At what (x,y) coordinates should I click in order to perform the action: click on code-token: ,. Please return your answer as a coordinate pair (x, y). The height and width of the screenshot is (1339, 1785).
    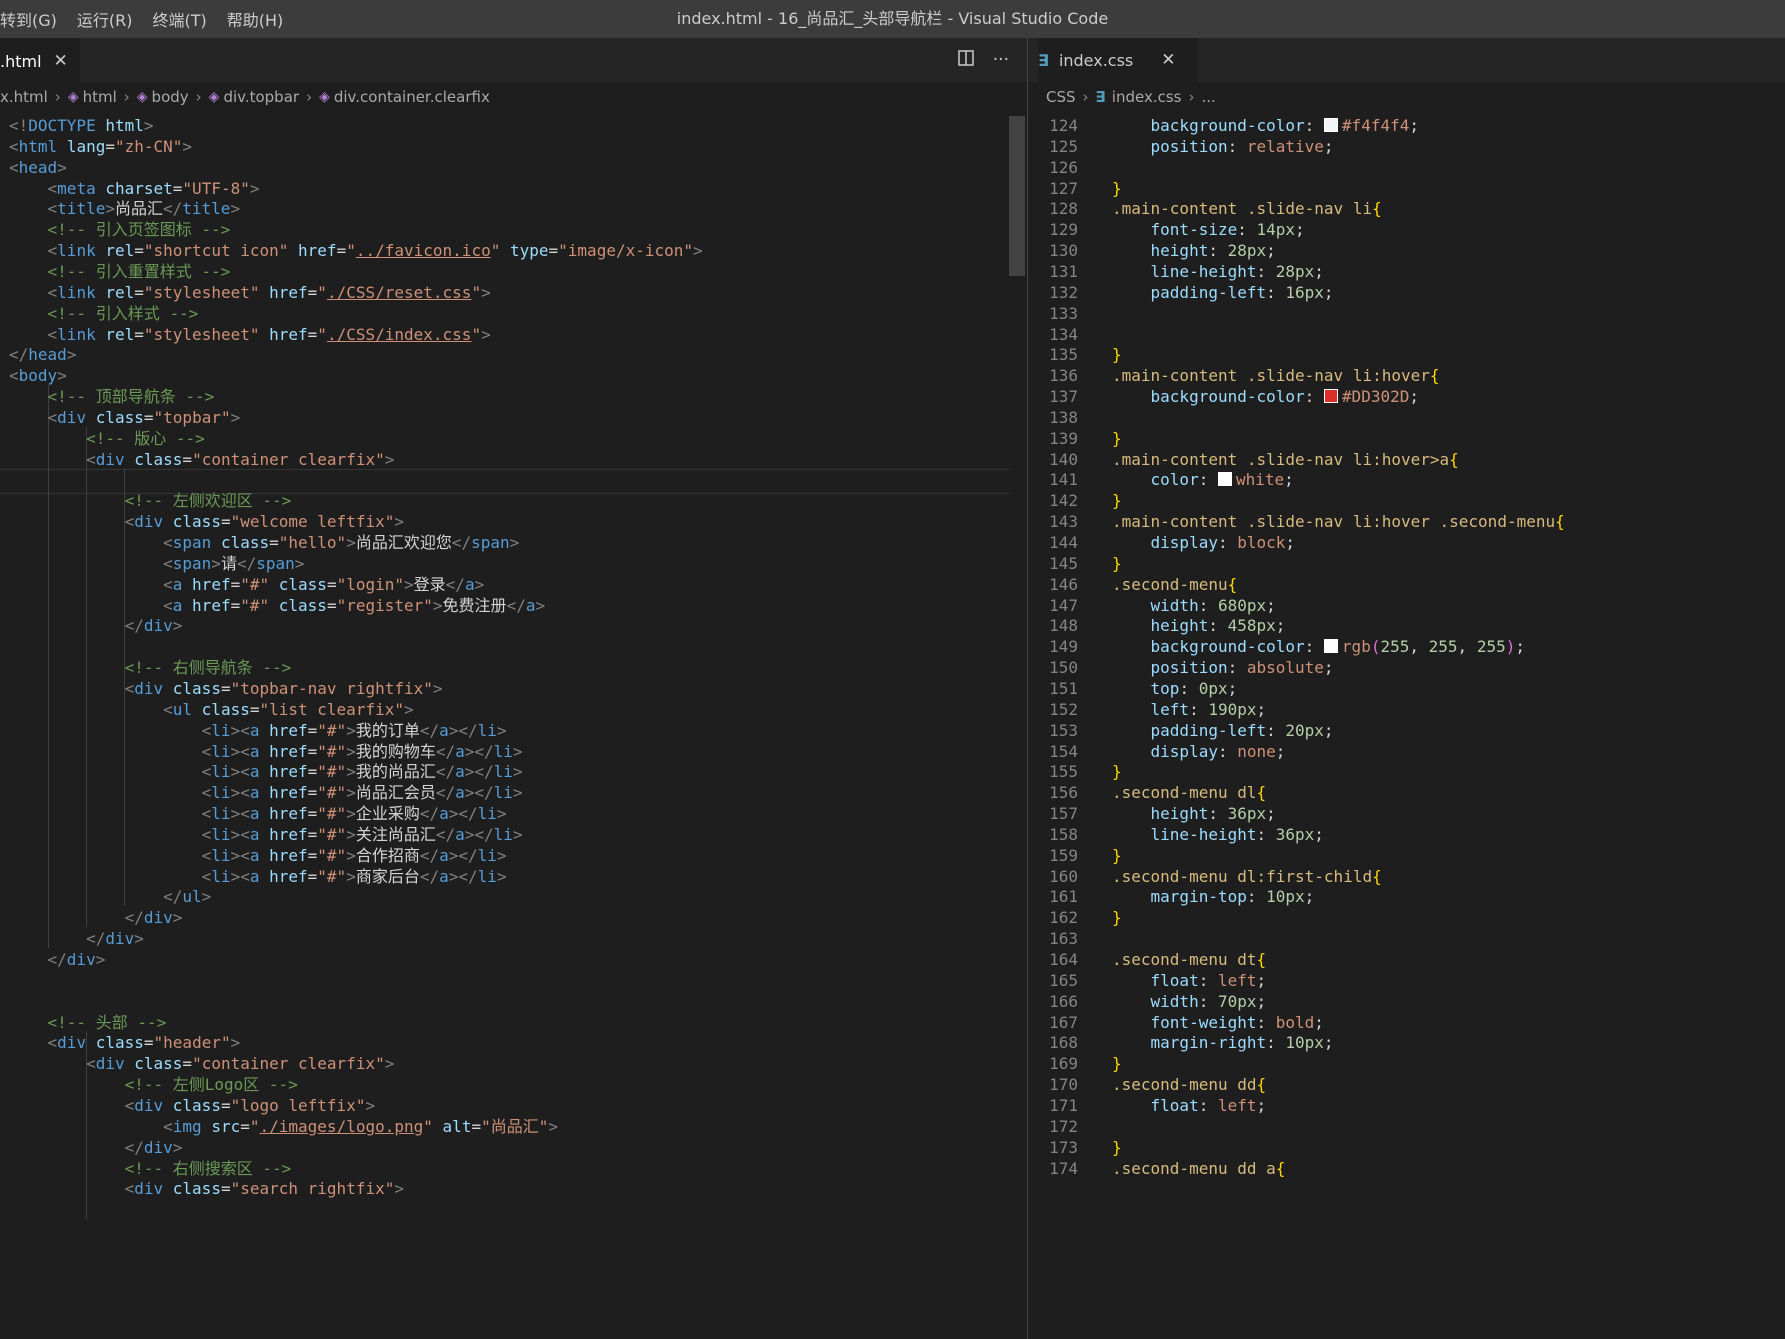
    Looking at the image, I should click on (1467, 647).